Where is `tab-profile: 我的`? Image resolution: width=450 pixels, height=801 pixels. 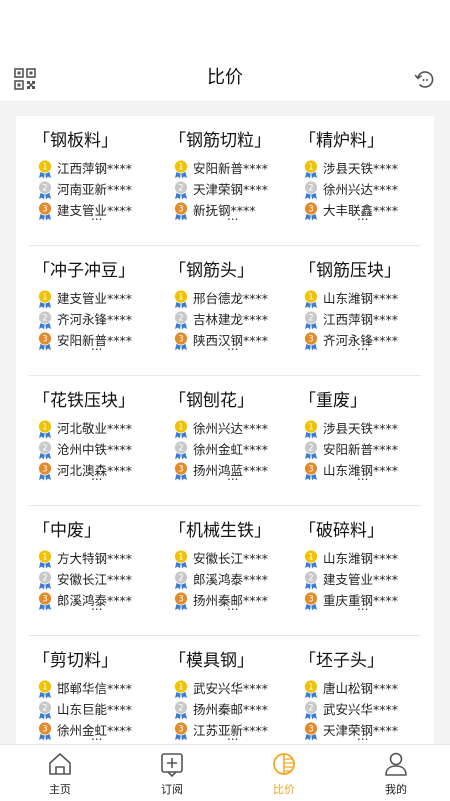
tab-profile: 我的 is located at coordinates (395, 773).